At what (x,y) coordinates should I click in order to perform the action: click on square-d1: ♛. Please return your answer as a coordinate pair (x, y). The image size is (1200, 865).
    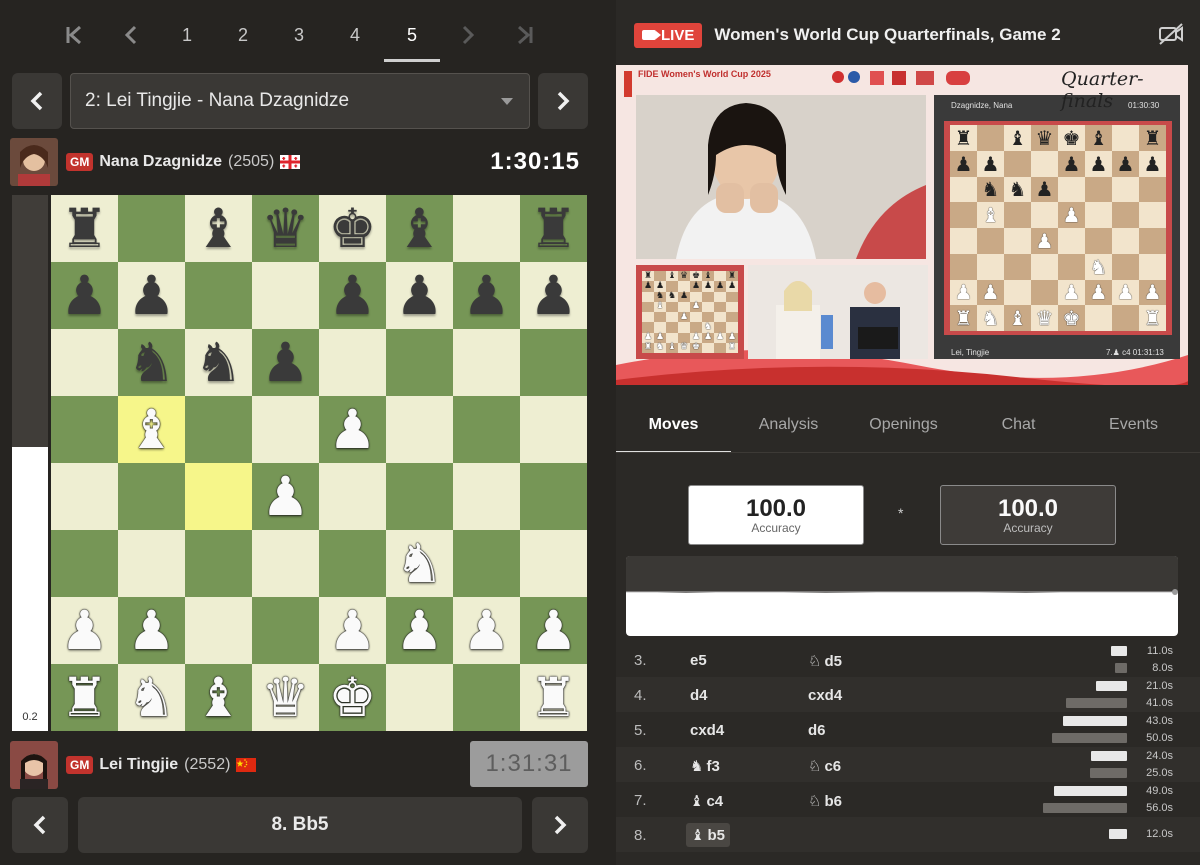
    Looking at the image, I should click on (285, 697).